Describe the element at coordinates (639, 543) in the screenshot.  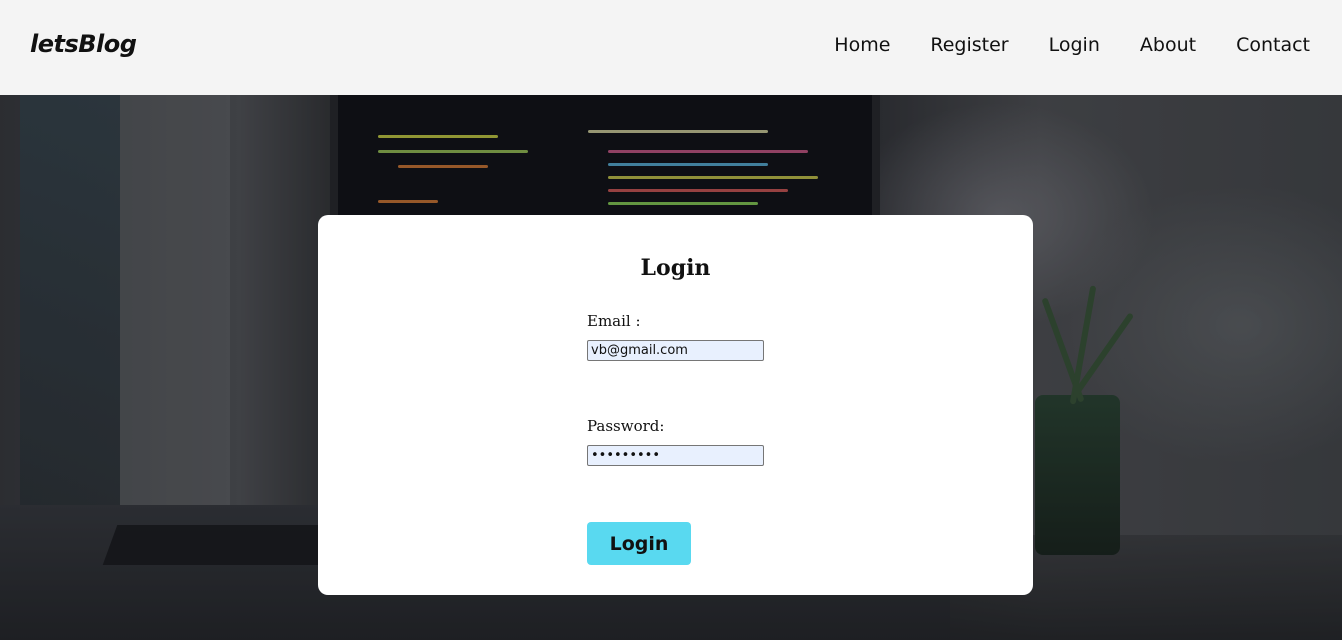
I see `login-submit-button: Login` at that location.